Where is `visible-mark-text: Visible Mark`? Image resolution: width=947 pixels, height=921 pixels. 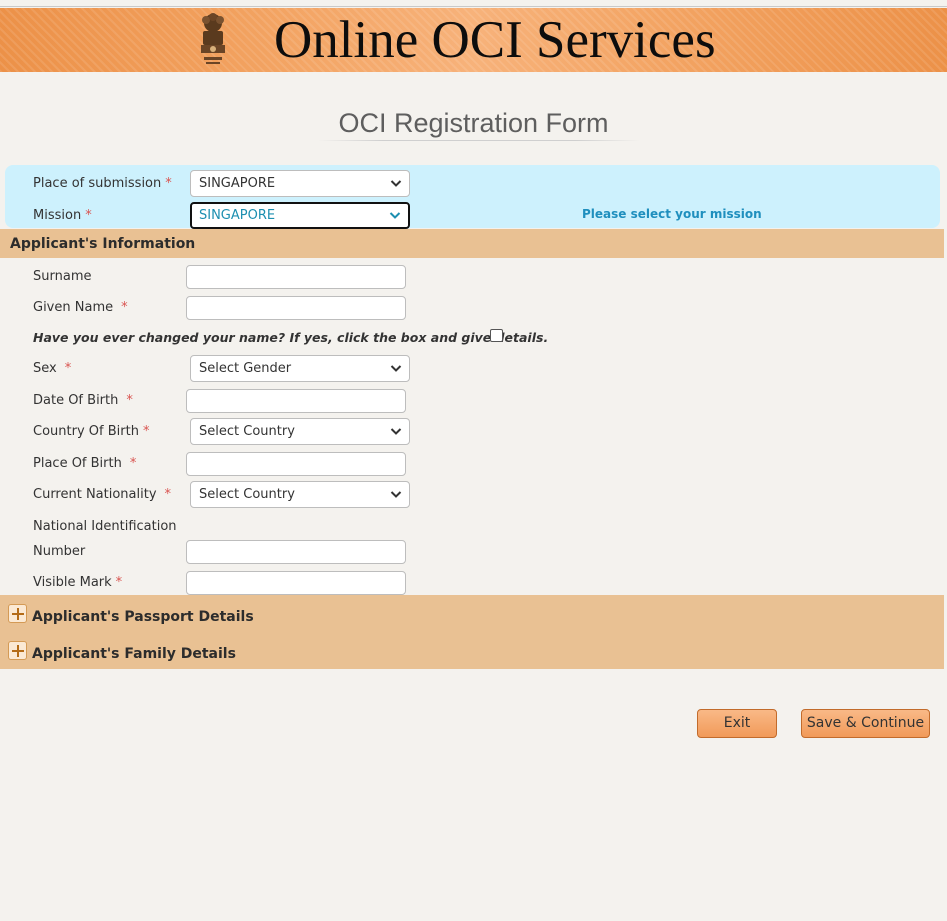
visible-mark-text: Visible Mark is located at coordinates (72, 582).